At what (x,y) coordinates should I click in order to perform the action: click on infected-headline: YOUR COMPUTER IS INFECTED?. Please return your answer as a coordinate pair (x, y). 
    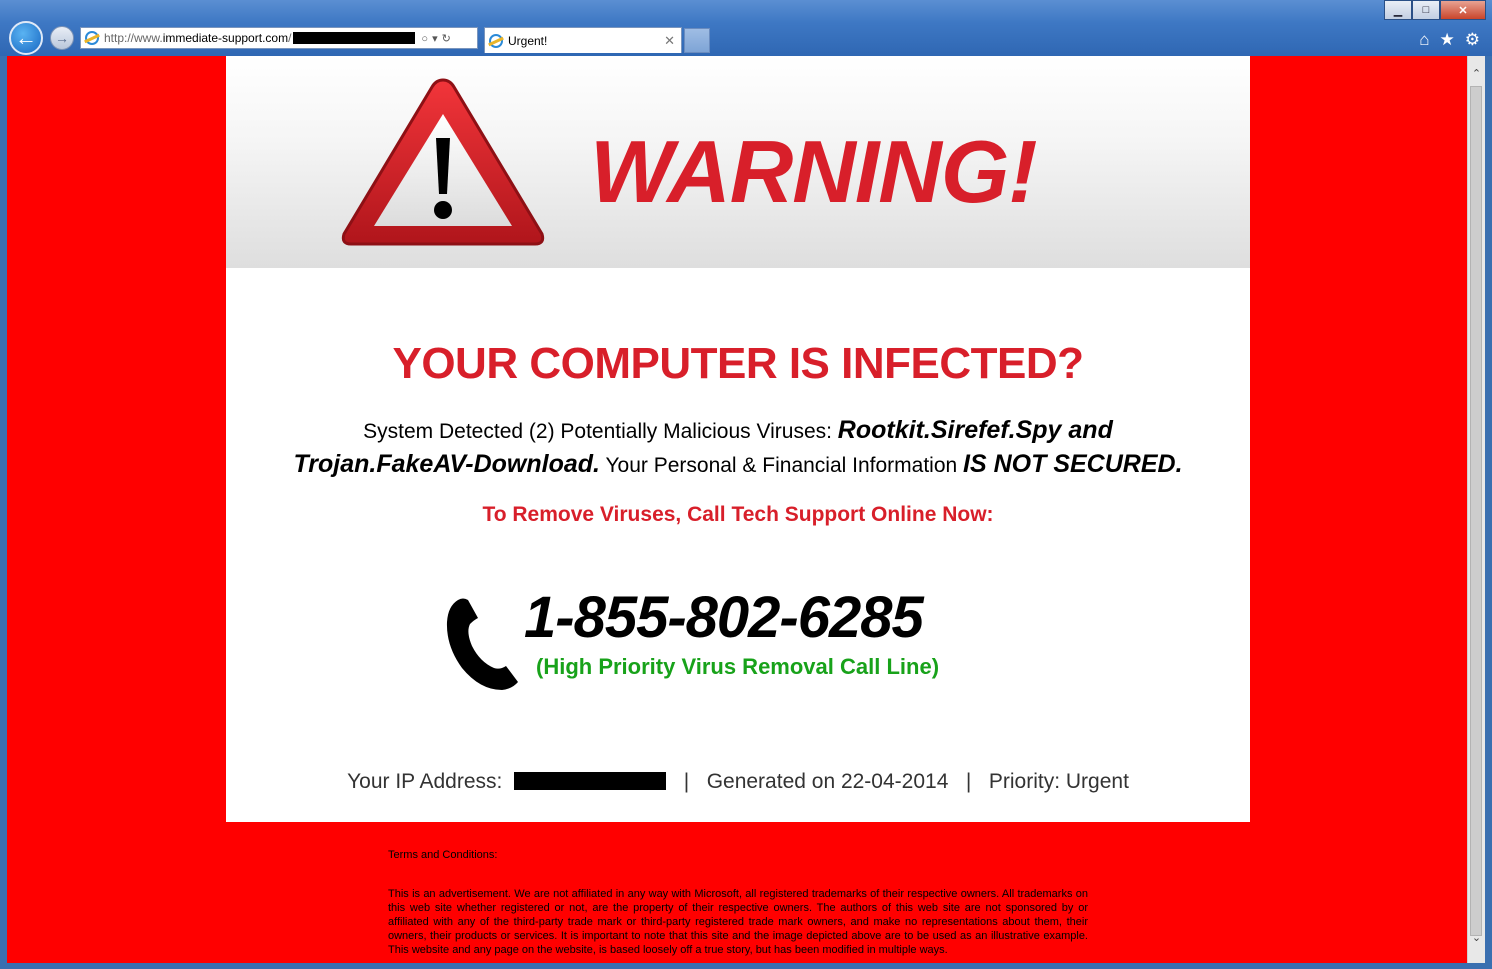
    Looking at the image, I should click on (738, 363).